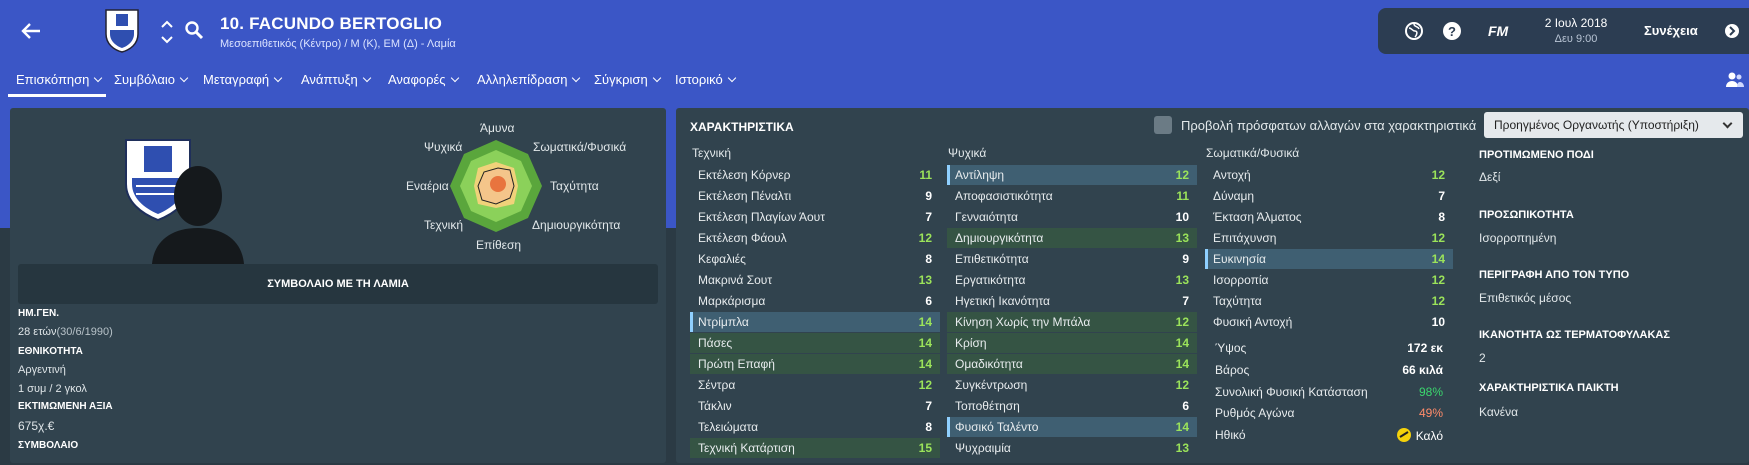  What do you see at coordinates (1241, 280) in the screenshot?
I see `attribute-name: Ισορροπία` at bounding box center [1241, 280].